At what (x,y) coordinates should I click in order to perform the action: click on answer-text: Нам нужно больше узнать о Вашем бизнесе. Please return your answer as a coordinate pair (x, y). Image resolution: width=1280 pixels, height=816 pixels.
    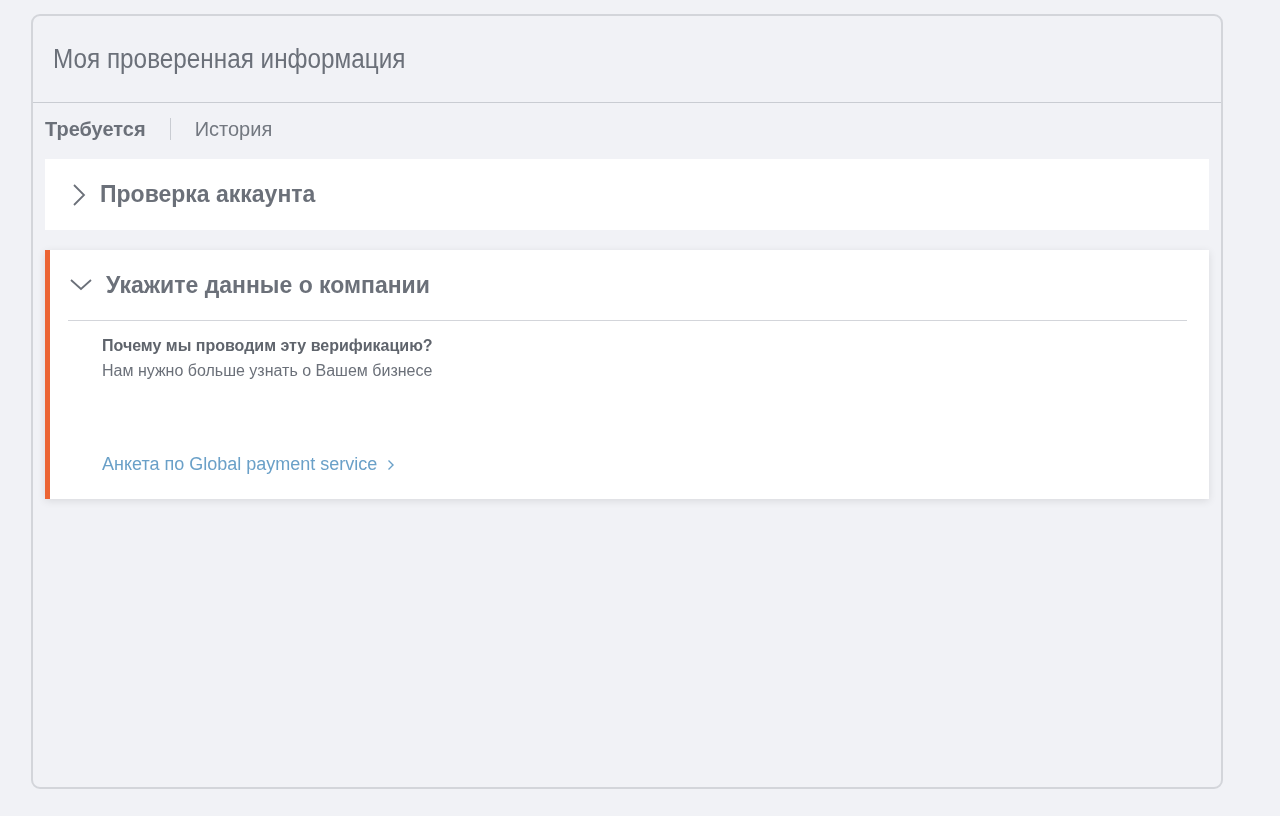
    Looking at the image, I should click on (268, 371).